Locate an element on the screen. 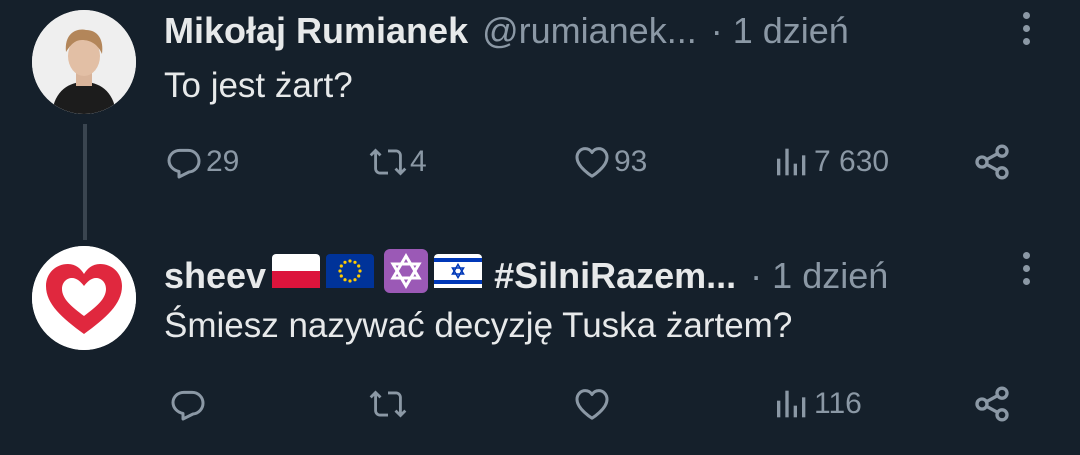  tweet-text: Śmiesz nazywać decyzję Tuska żartem? is located at coordinates (478, 325).